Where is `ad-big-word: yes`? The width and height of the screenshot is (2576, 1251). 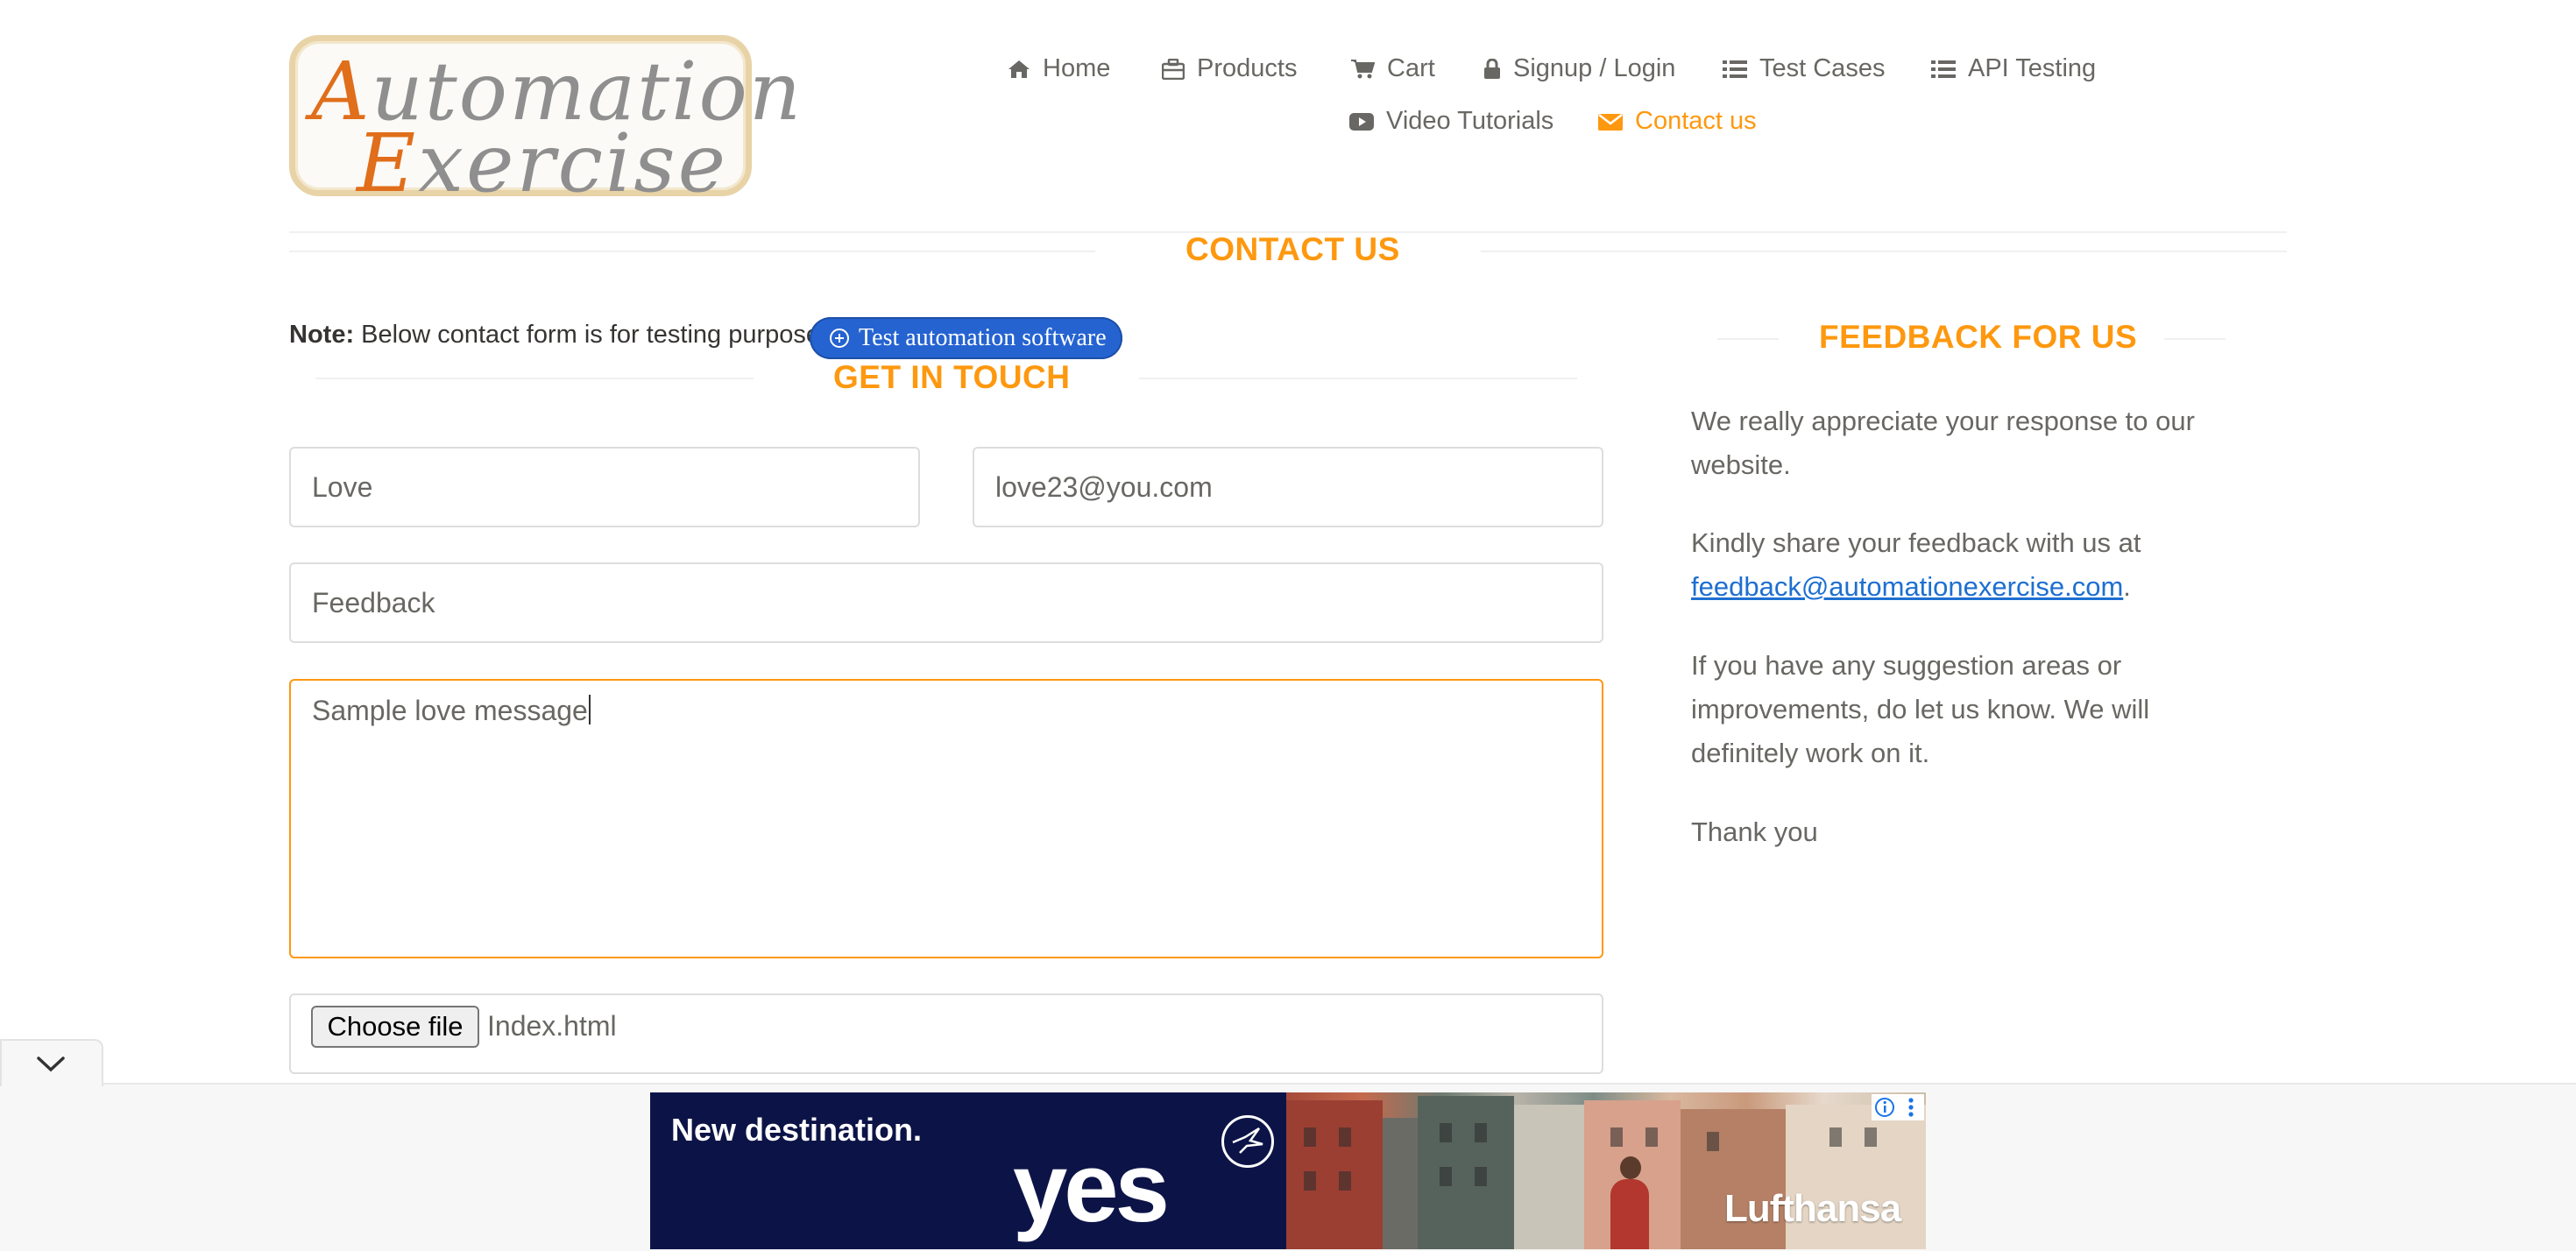 ad-big-word: yes is located at coordinates (1091, 1187).